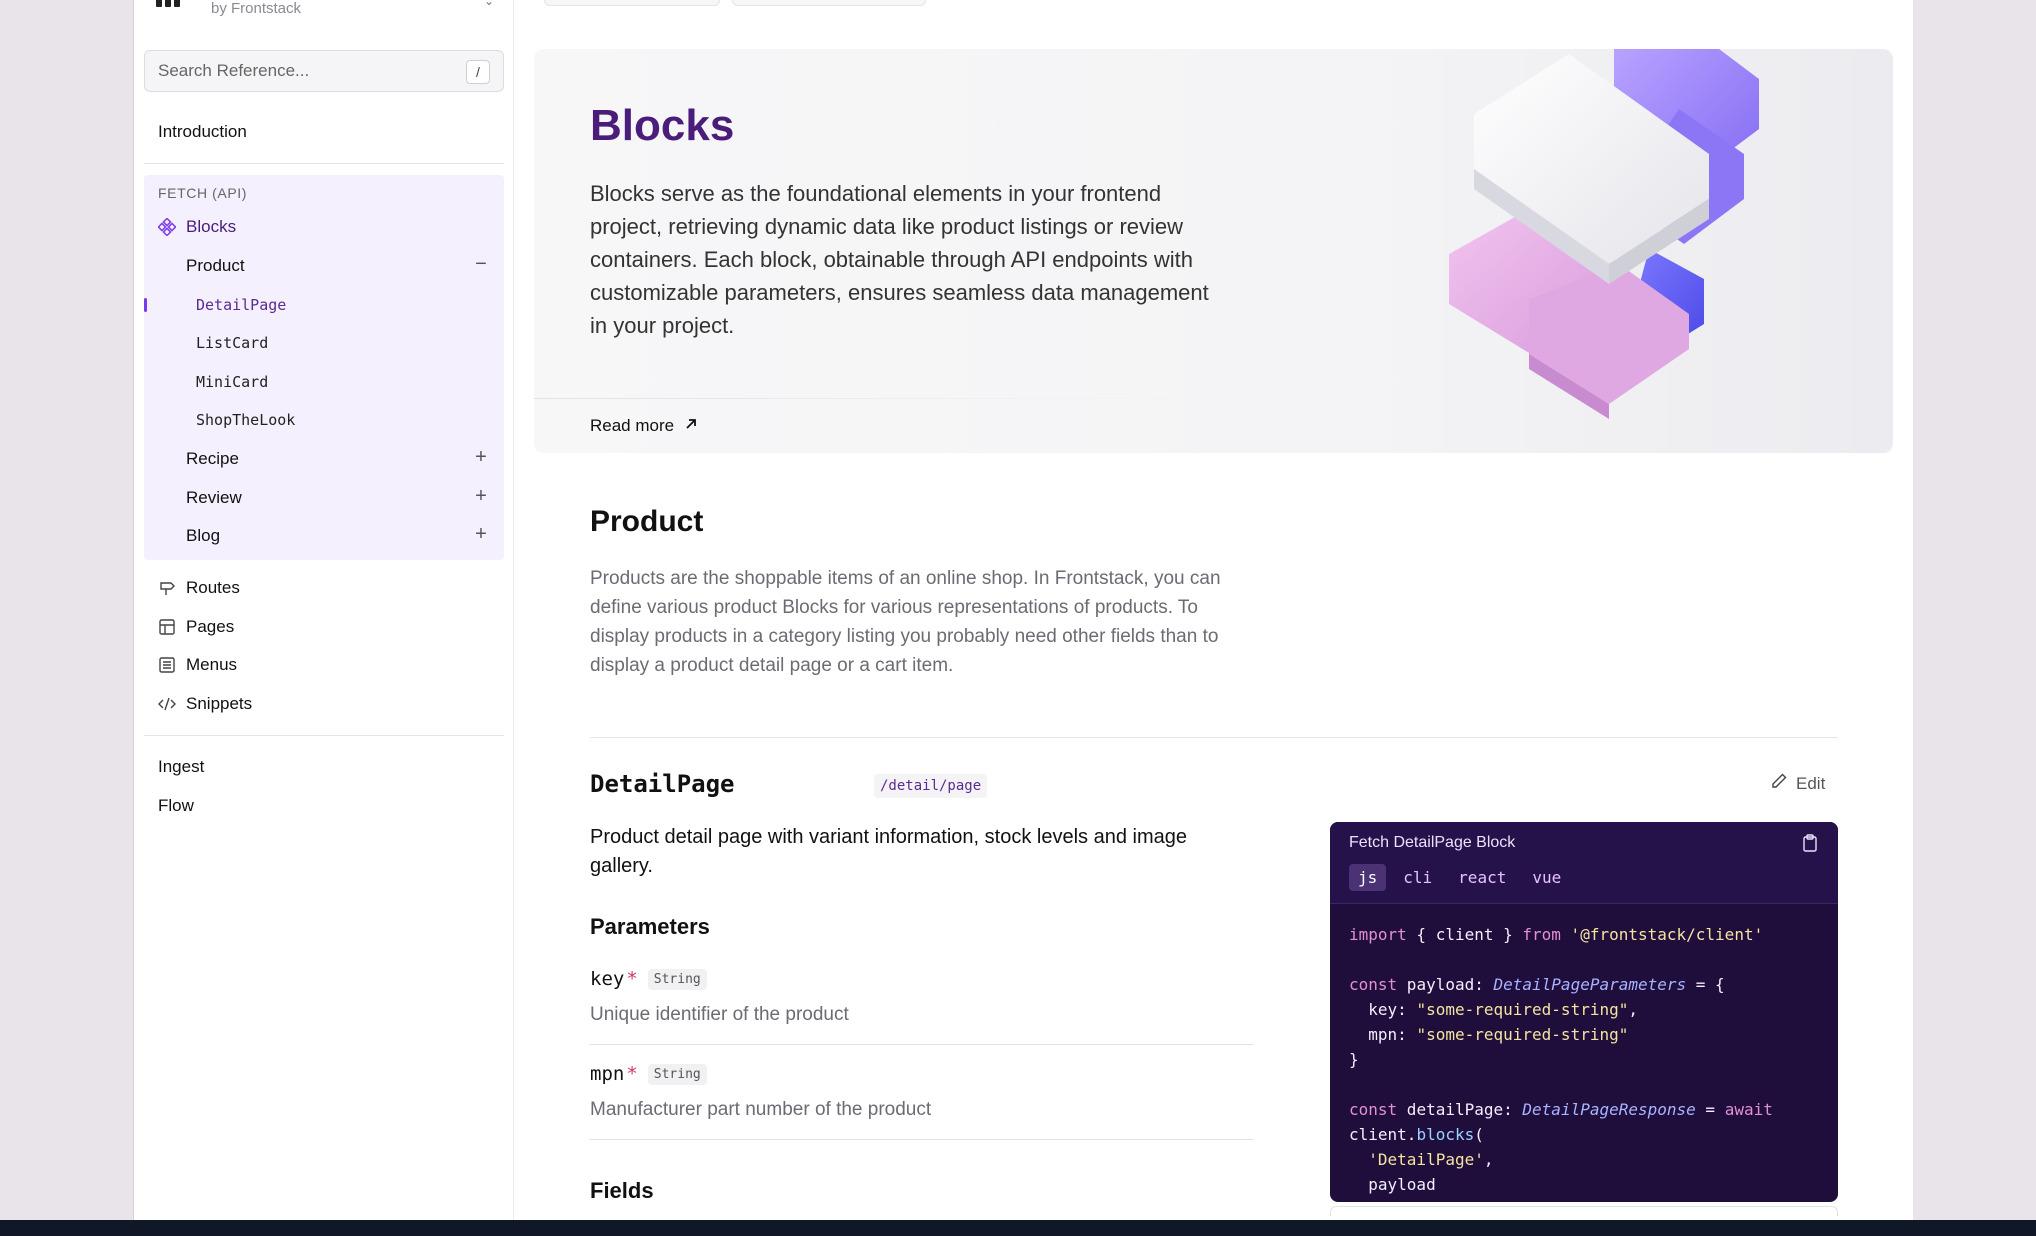  I want to click on sidebar-item-product: Product, so click(215, 266).